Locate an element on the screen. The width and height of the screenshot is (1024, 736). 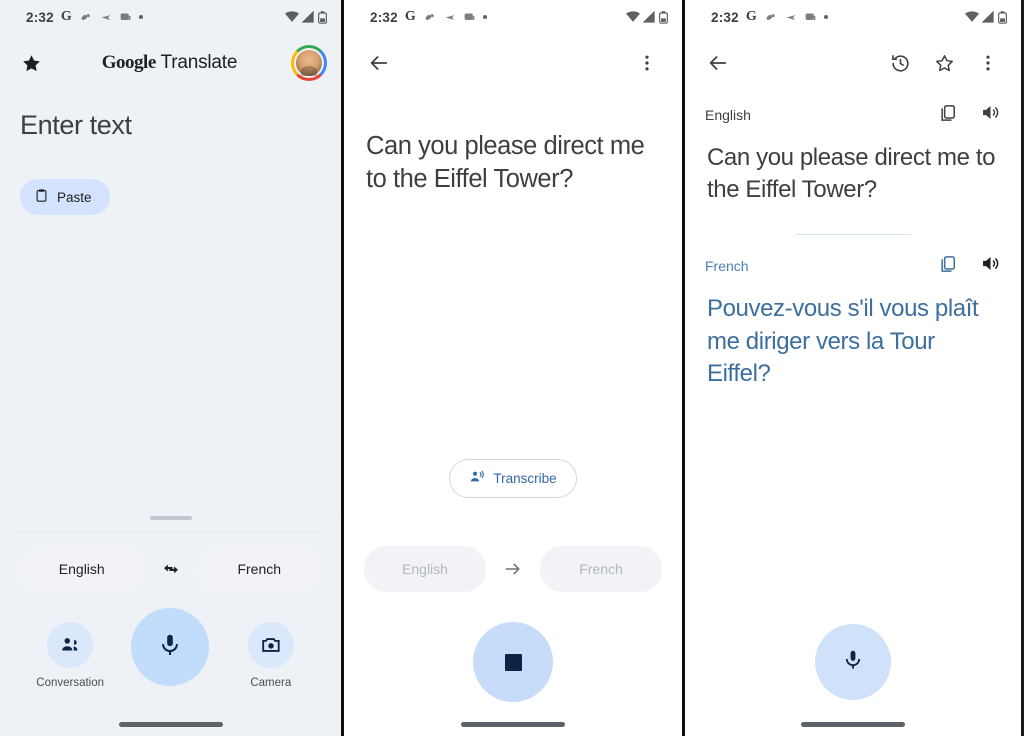
paste-button: Paste is located at coordinates (65, 197).